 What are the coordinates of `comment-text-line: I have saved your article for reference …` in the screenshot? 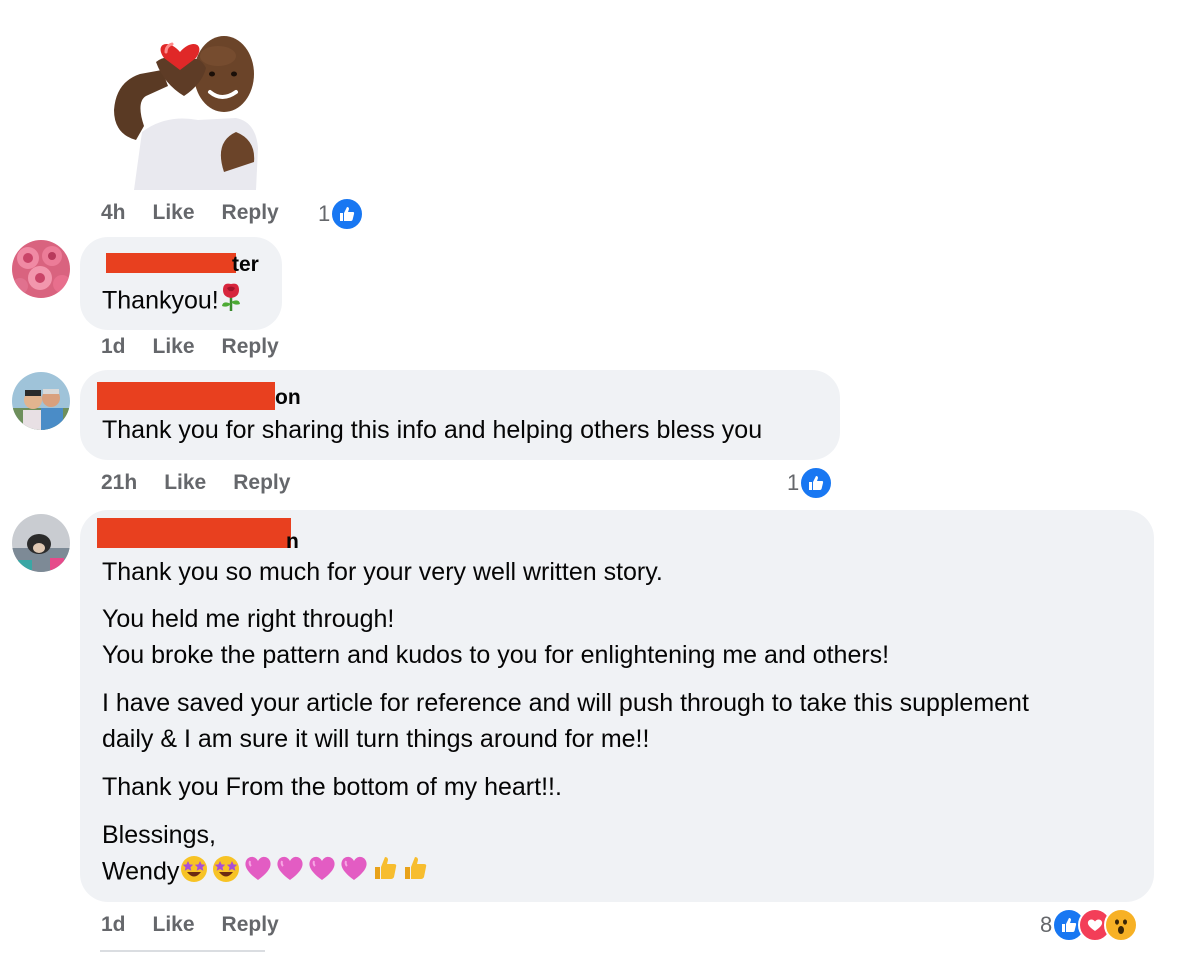 It's located at (565, 703).